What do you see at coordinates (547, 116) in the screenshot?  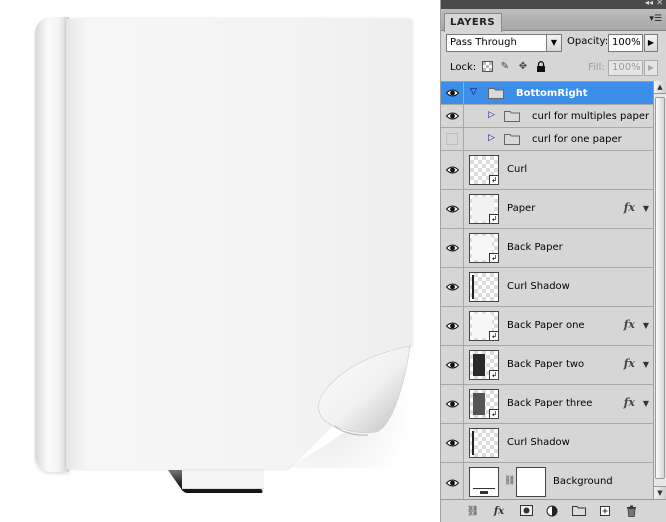 I see `layer-row-curl-multiples: ▷ curl for multiples paper` at bounding box center [547, 116].